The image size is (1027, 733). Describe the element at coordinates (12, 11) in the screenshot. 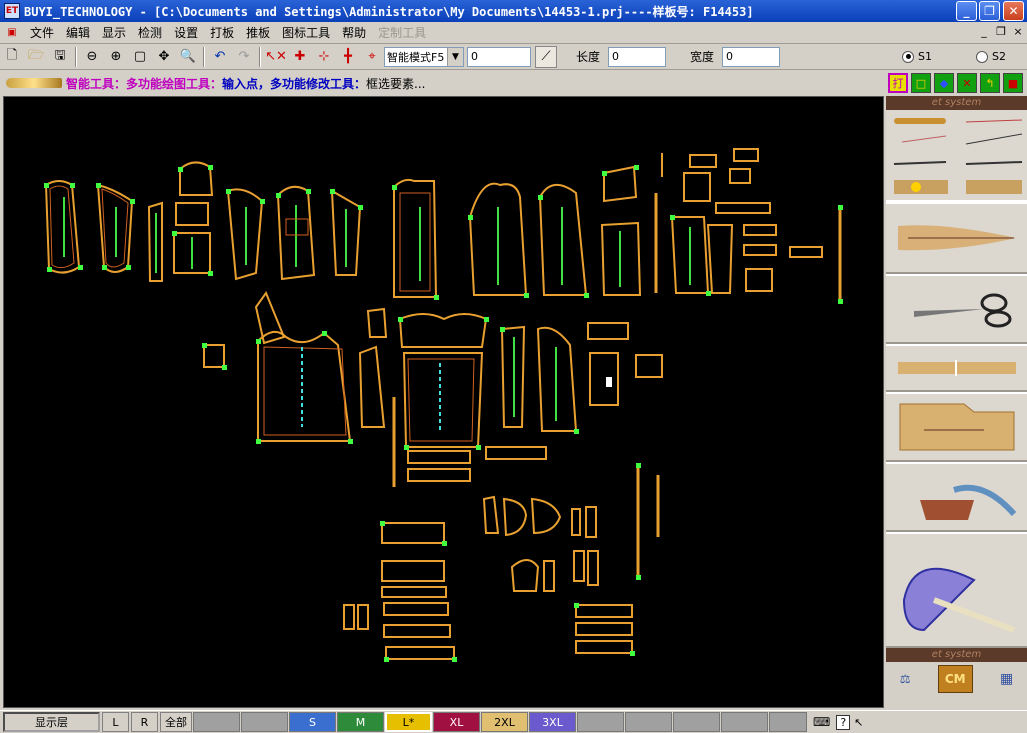

I see `app-icon: ET` at that location.